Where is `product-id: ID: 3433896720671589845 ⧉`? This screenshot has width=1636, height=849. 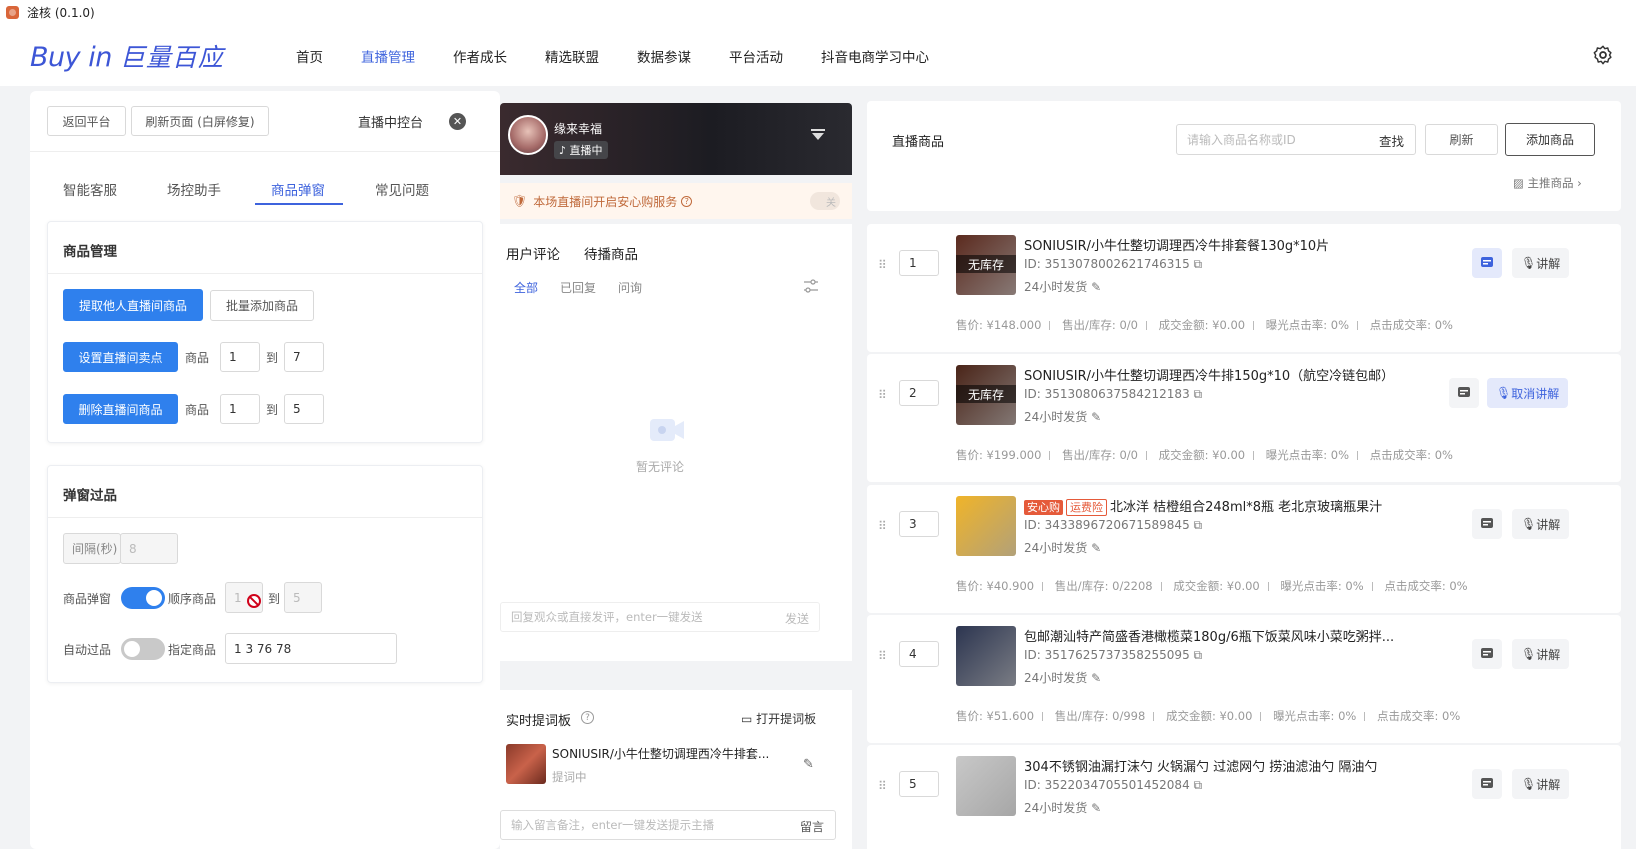 product-id: ID: 3433896720671589845 ⧉ is located at coordinates (1113, 525).